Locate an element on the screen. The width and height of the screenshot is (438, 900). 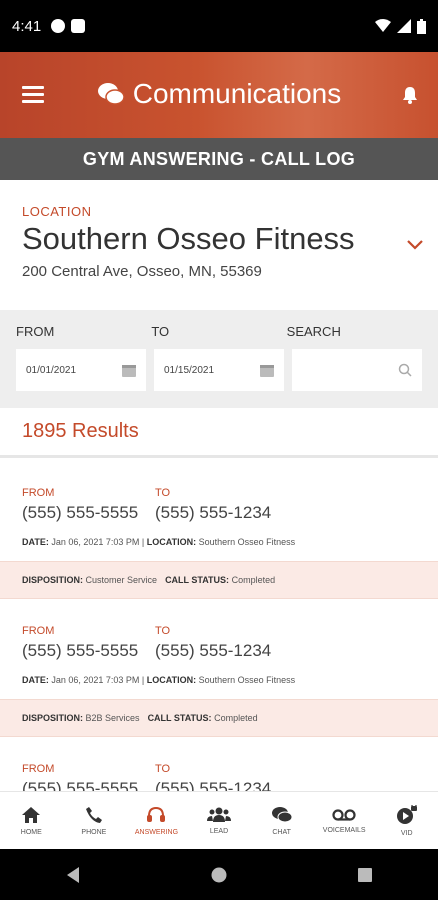
search-label: SEARCH is located at coordinates (313, 331).